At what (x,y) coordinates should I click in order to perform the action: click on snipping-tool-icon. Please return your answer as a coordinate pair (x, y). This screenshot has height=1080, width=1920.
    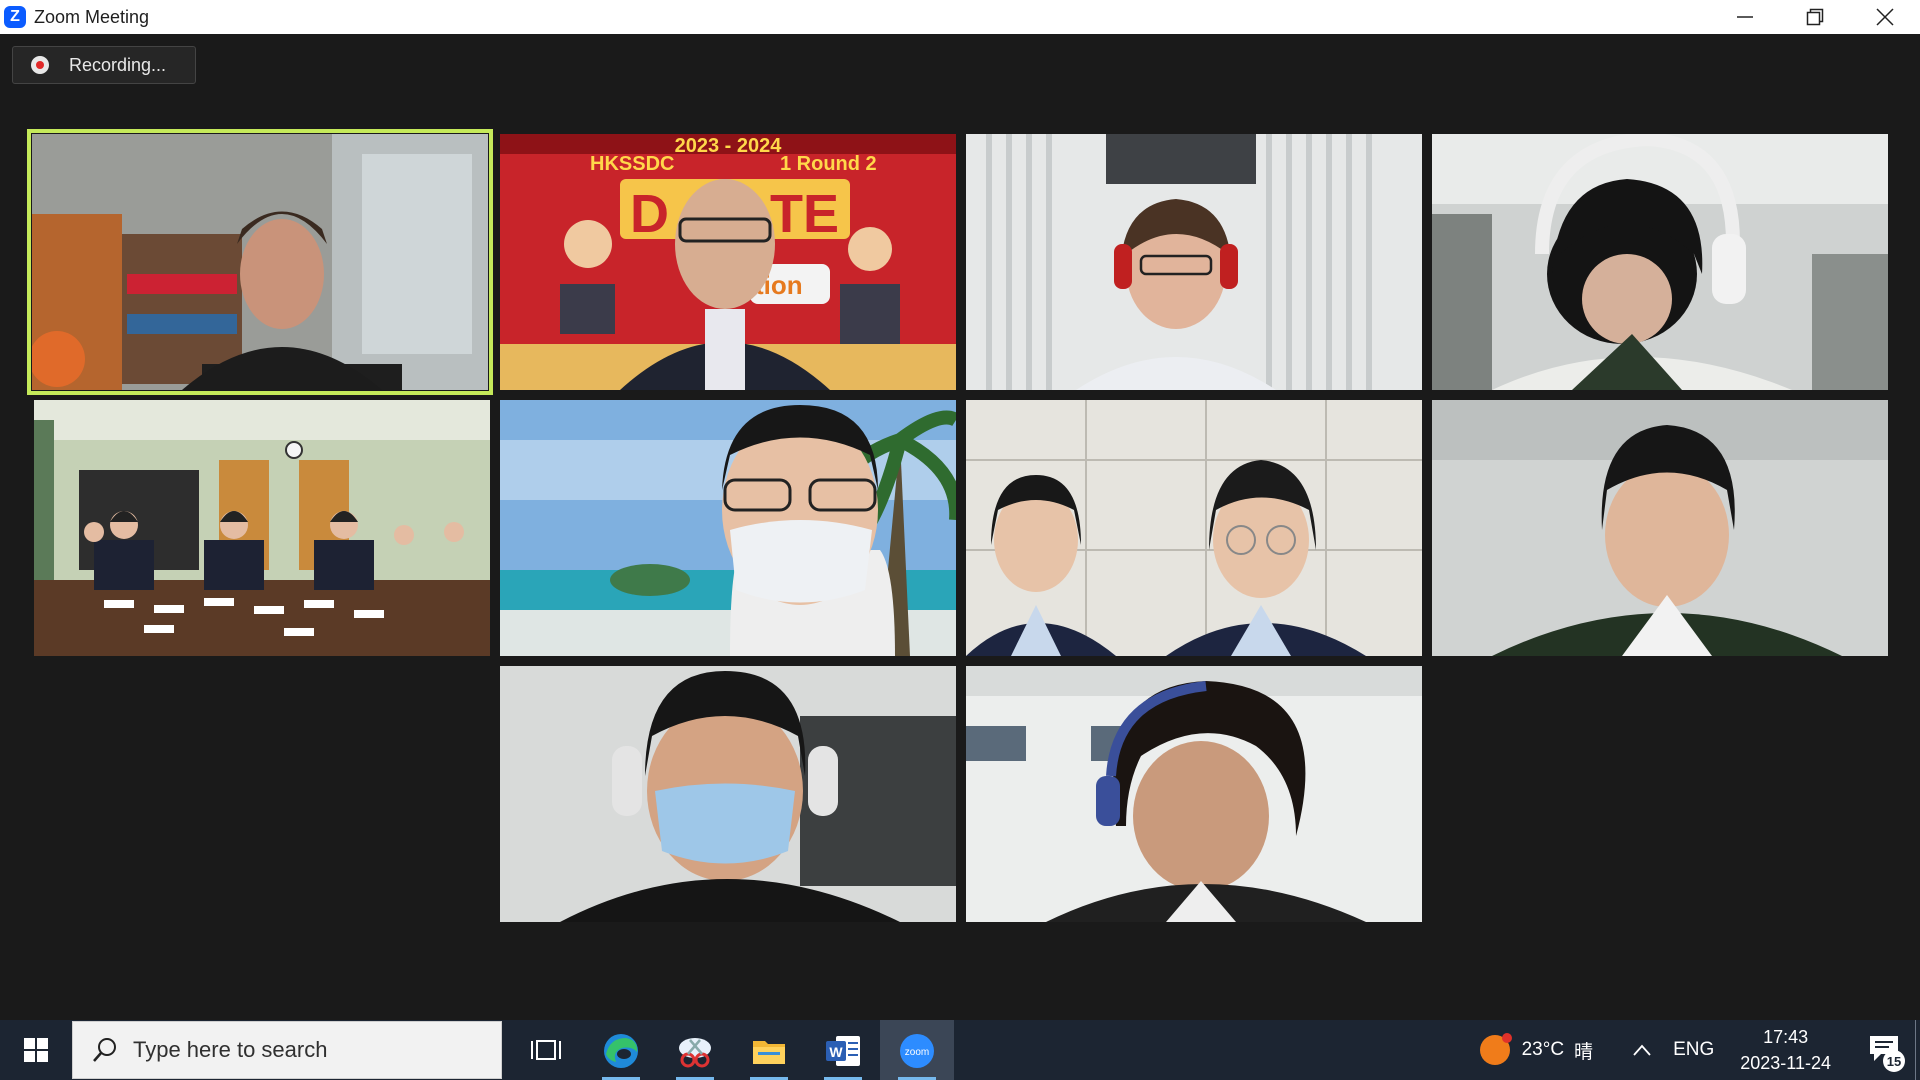
    Looking at the image, I should click on (695, 1053).